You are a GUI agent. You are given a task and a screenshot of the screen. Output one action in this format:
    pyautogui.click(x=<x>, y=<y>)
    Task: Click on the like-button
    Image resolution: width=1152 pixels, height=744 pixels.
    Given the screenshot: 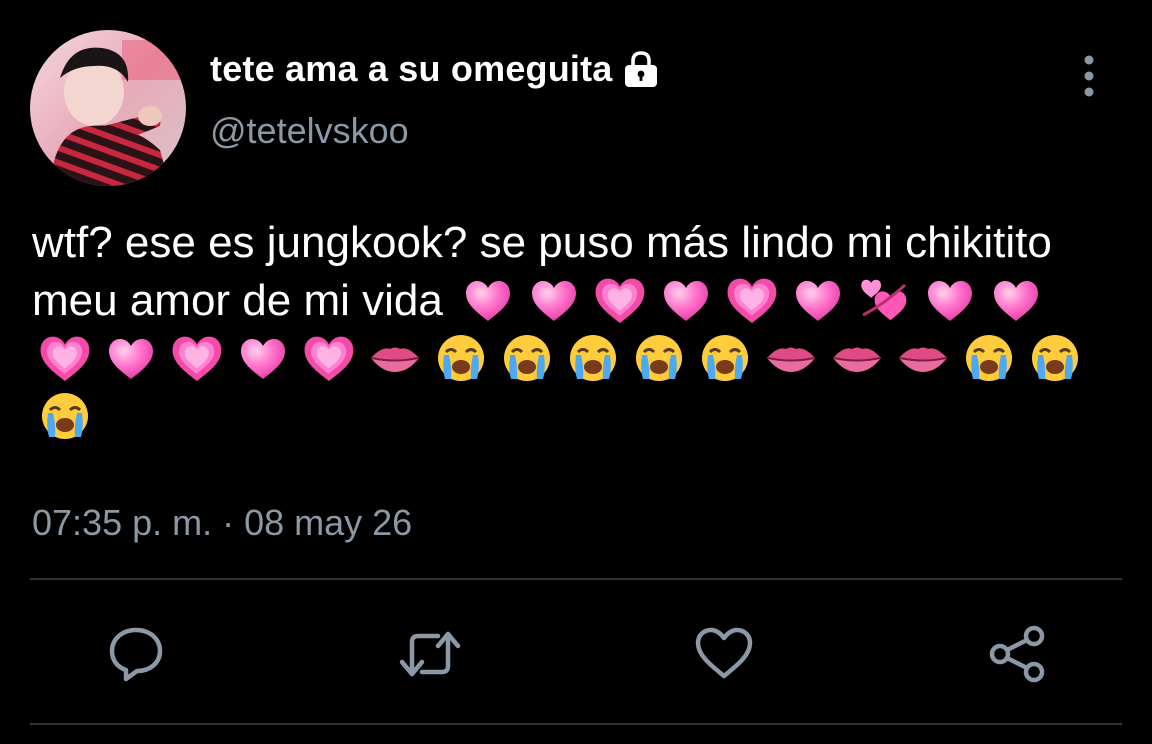 What is the action you would take?
    pyautogui.click(x=724, y=654)
    